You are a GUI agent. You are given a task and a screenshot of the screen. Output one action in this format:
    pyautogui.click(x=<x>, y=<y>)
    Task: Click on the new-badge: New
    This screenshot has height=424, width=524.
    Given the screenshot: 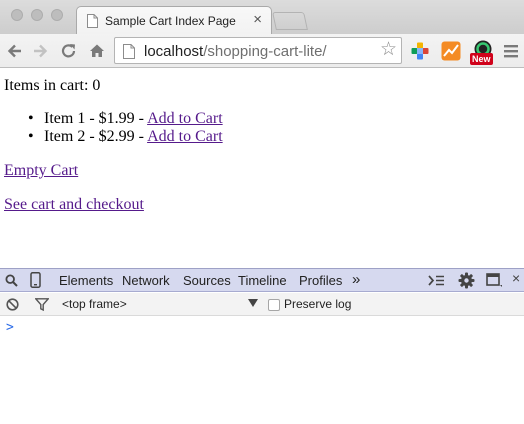 What is the action you would take?
    pyautogui.click(x=481, y=59)
    